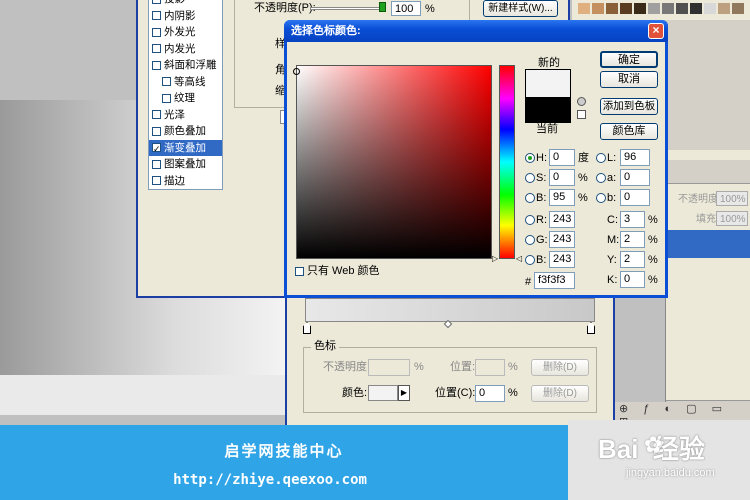 This screenshot has width=750, height=500. I want to click on style-list-item: 内发光, so click(185, 49).